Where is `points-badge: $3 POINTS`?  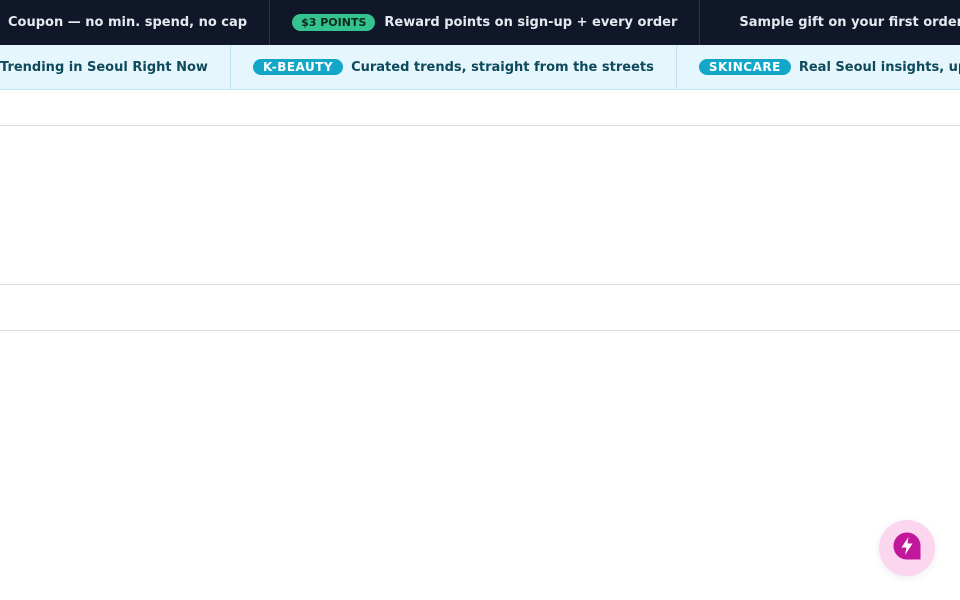 points-badge: $3 POINTS is located at coordinates (334, 22).